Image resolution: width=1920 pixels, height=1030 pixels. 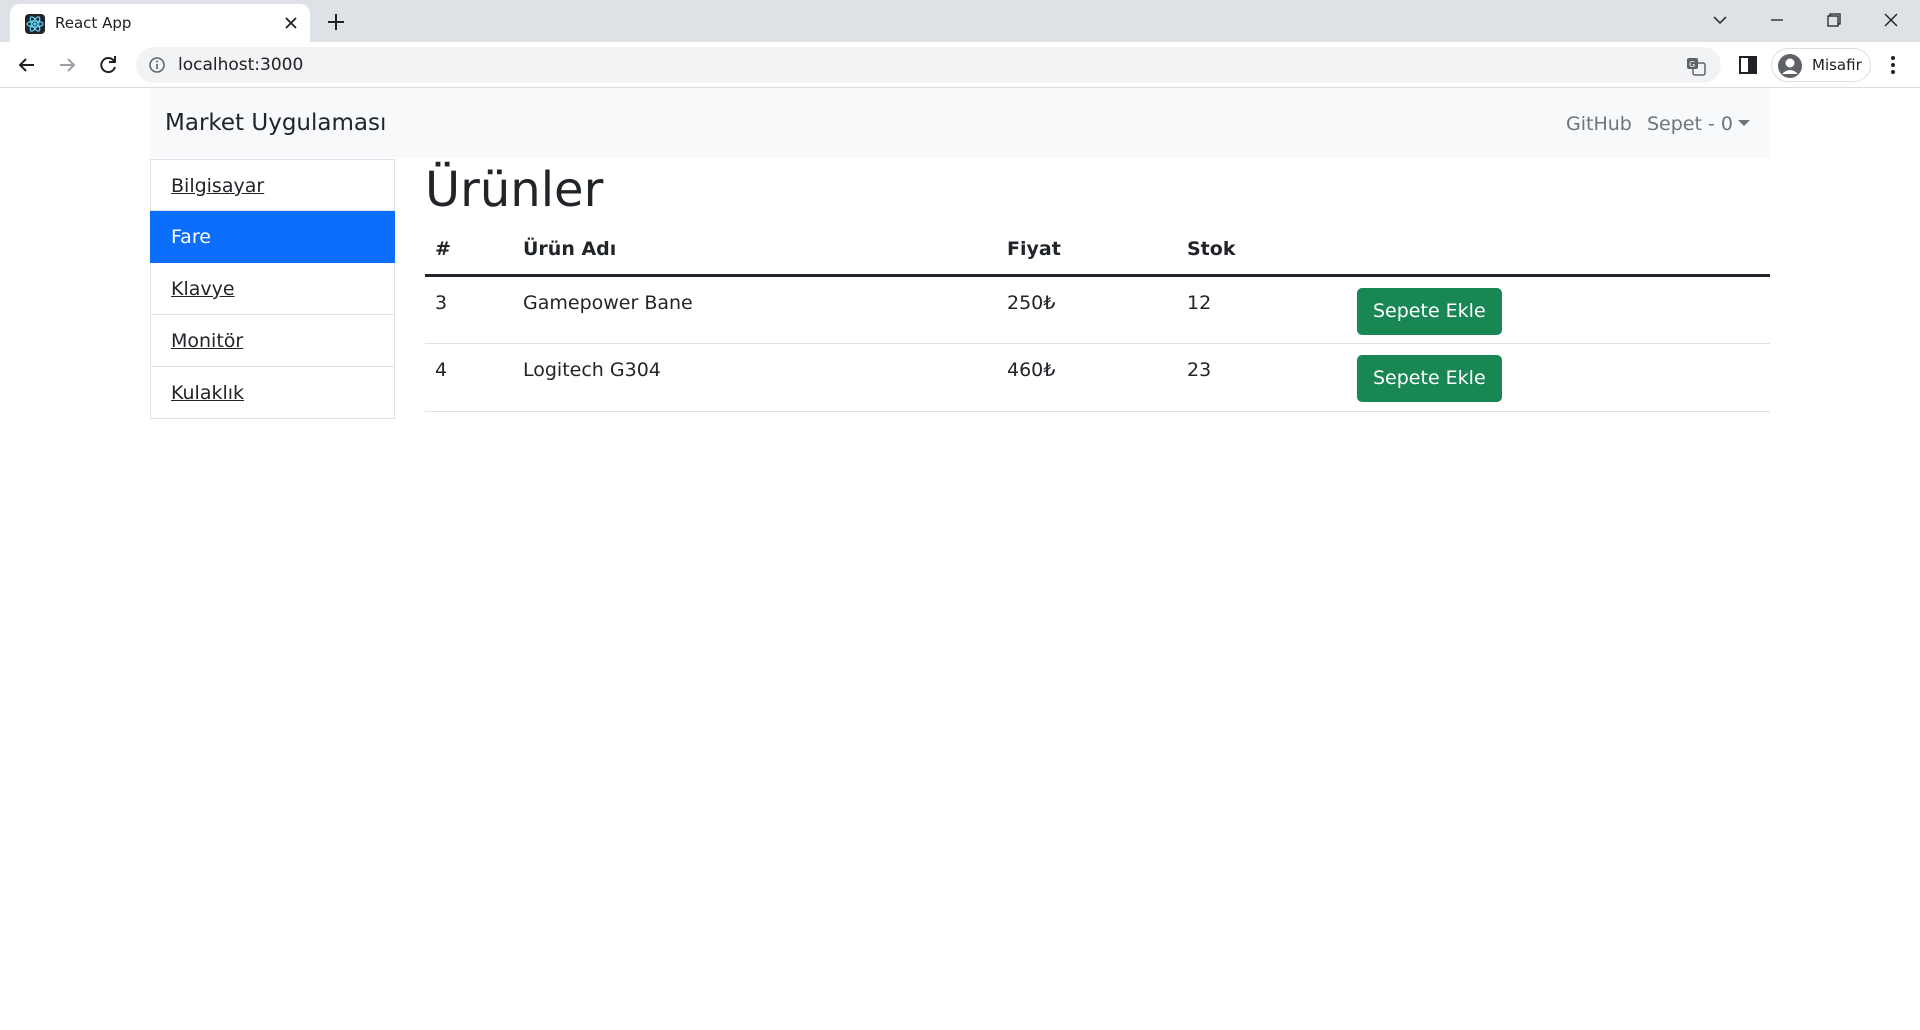 I want to click on chevron-down-icon, so click(x=1720, y=20).